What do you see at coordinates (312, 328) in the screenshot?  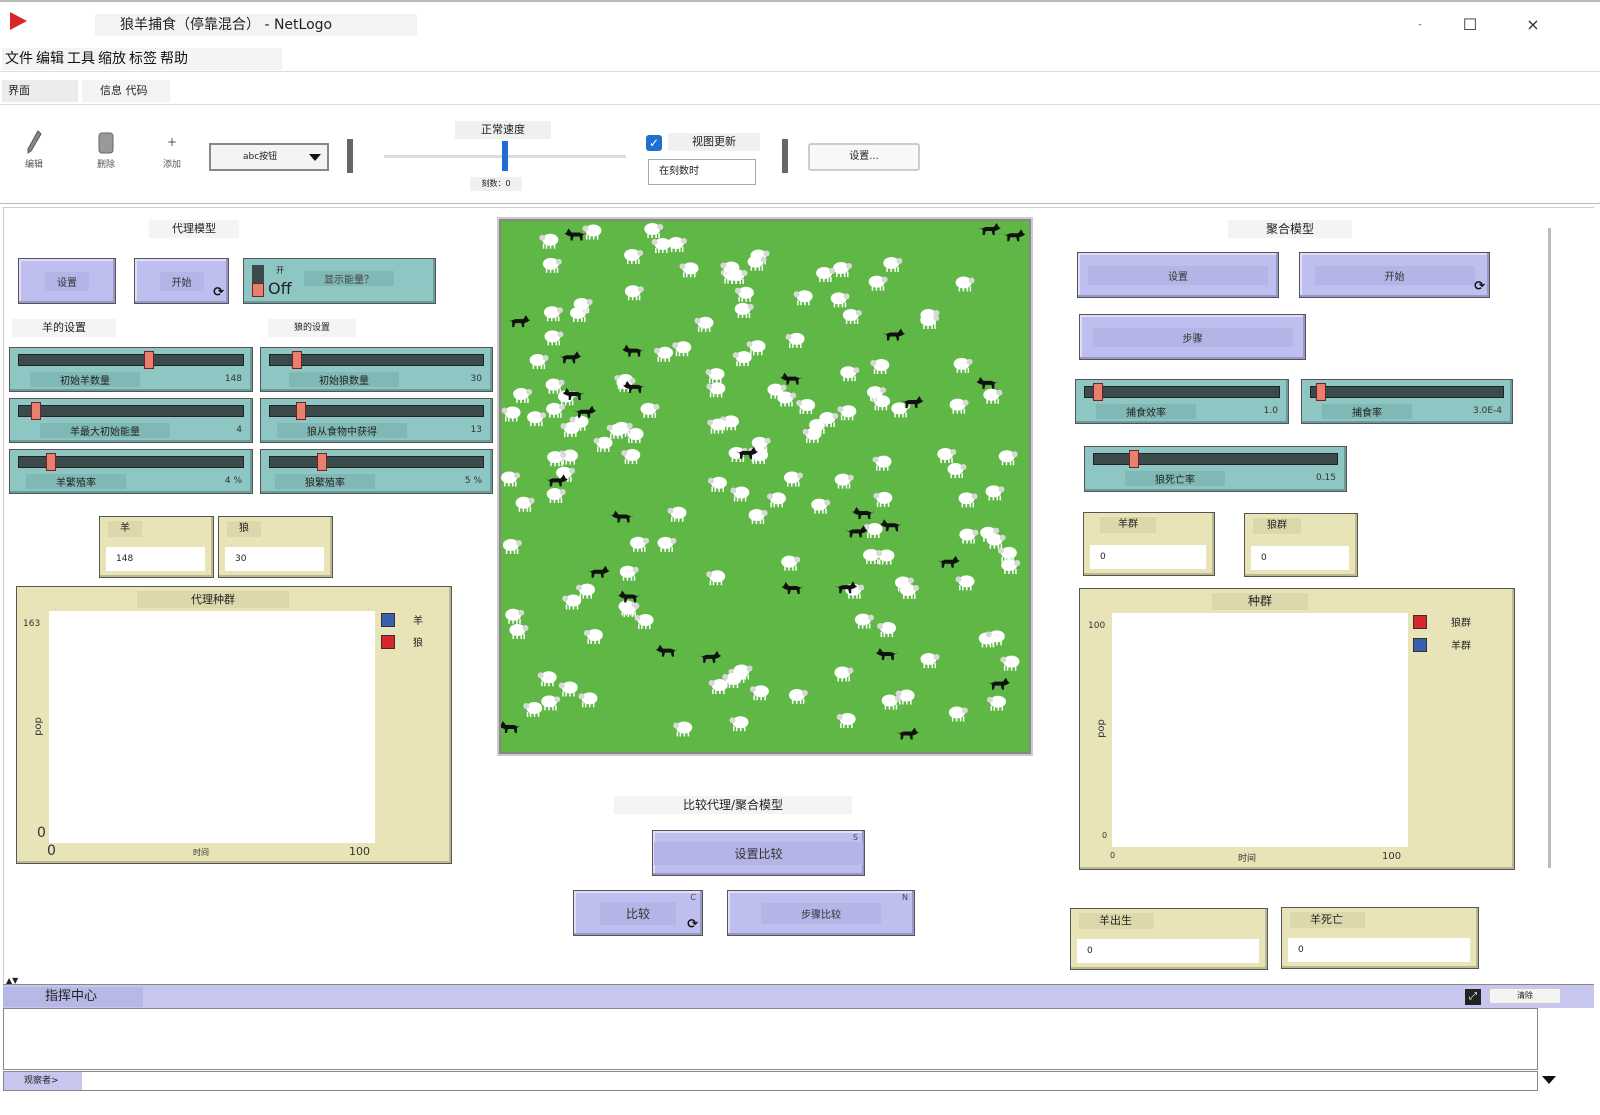 I see `wolf-settings-label: 狼的设置` at bounding box center [312, 328].